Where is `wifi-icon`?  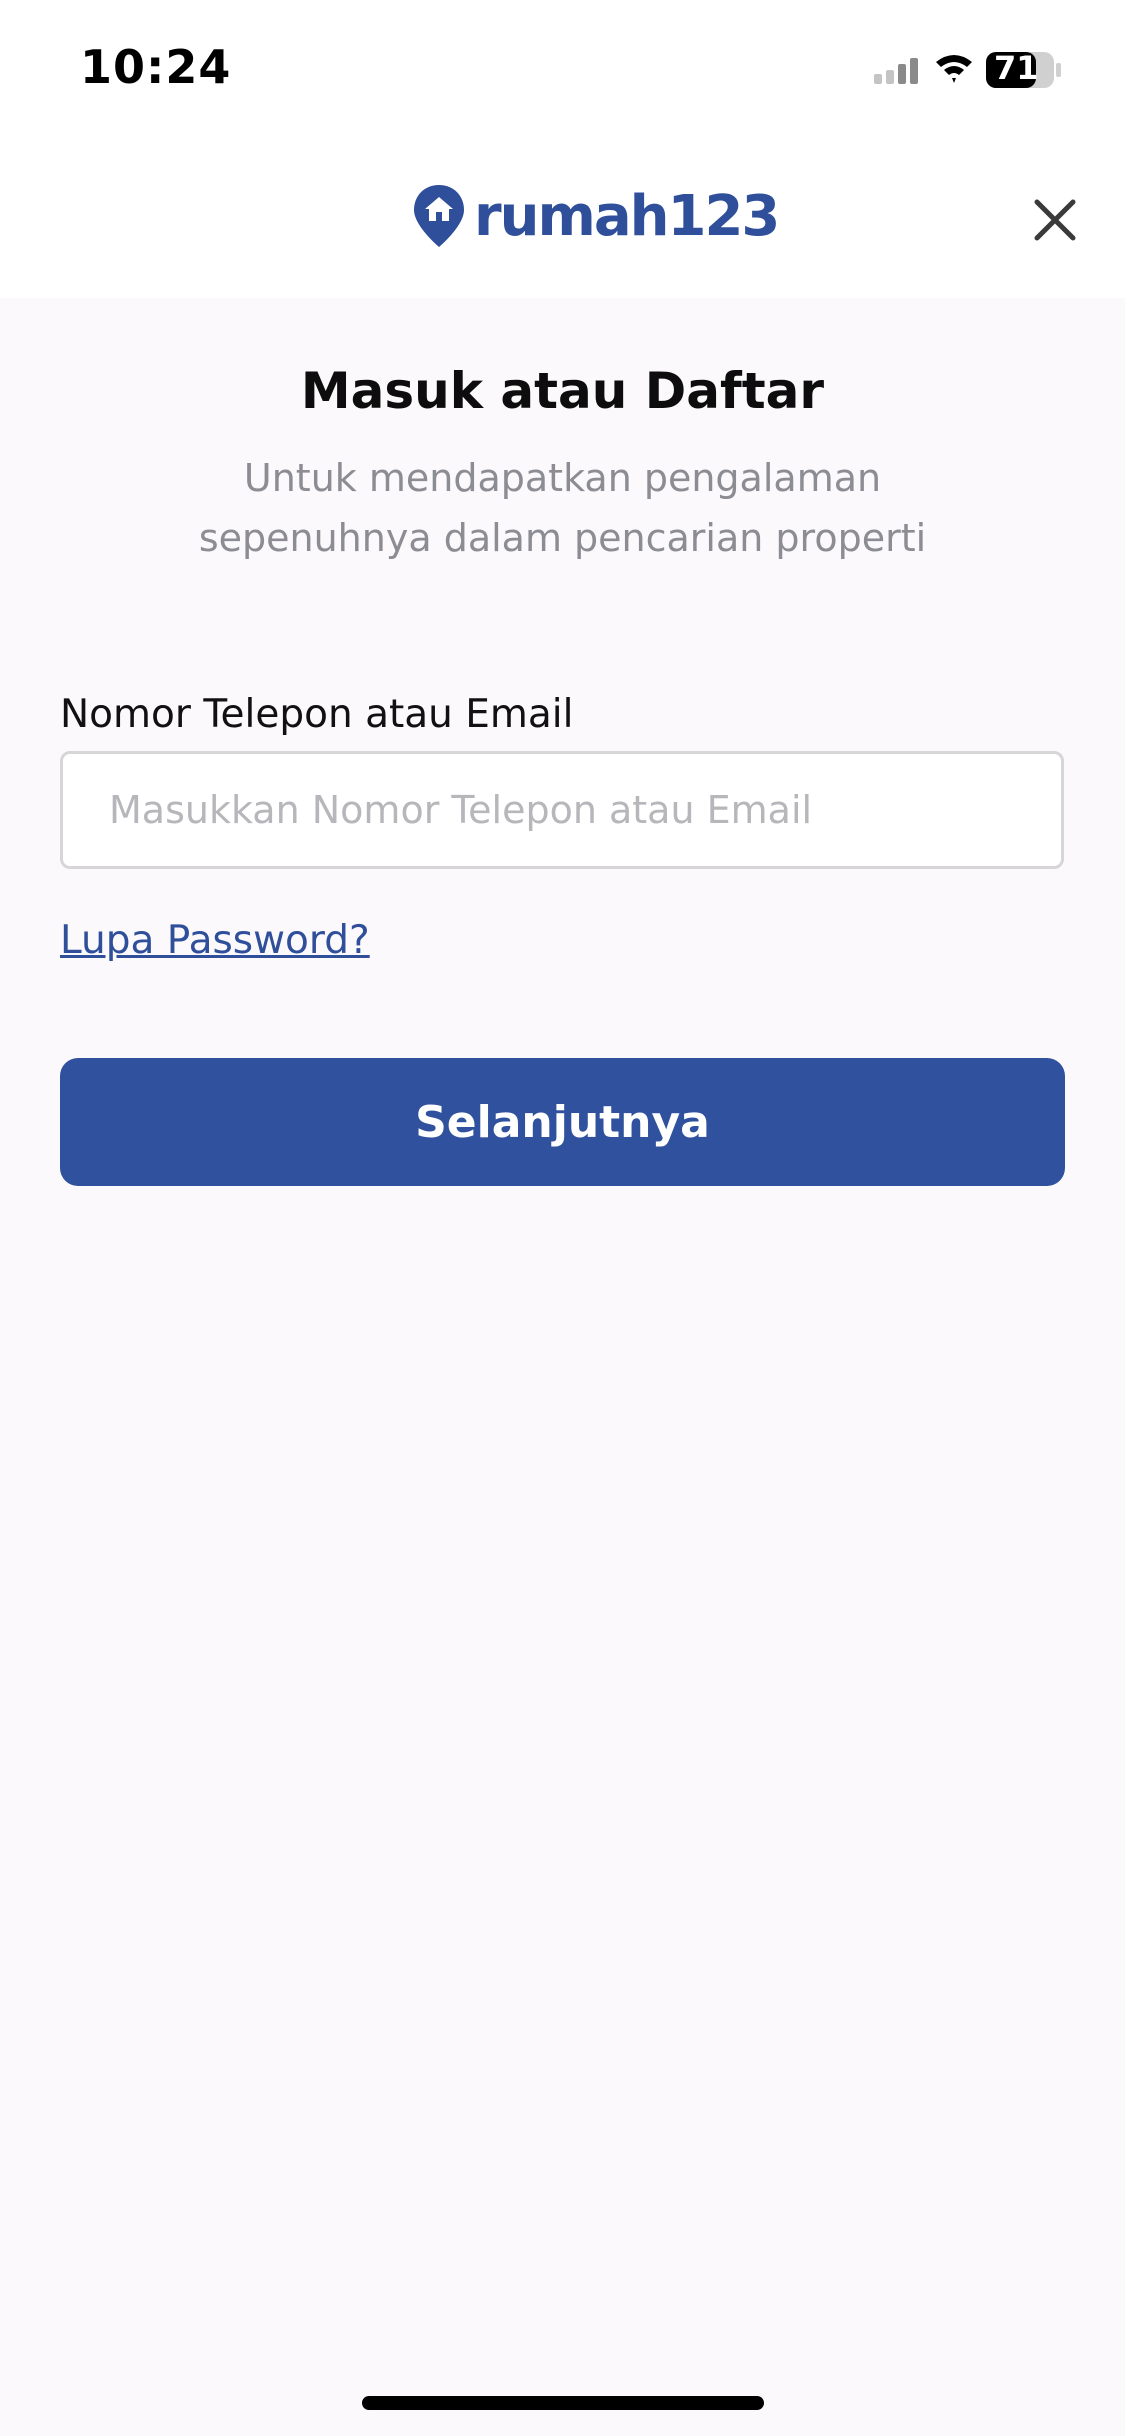
wifi-icon is located at coordinates (954, 69).